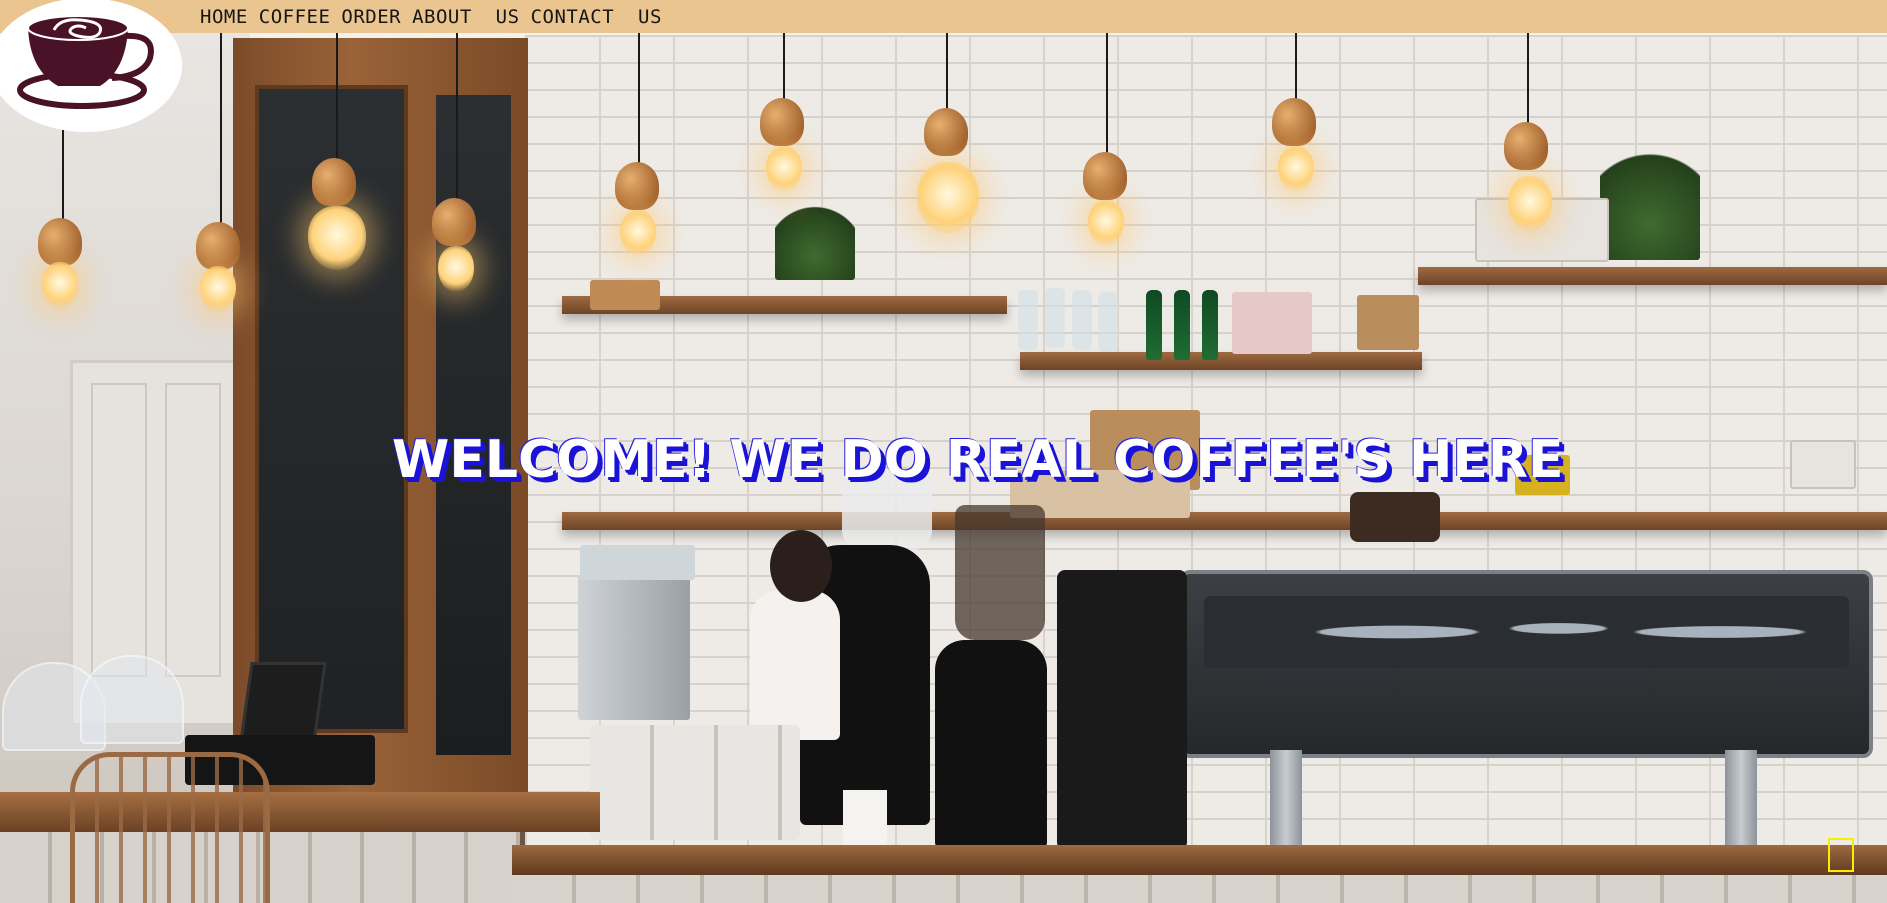 The image size is (1887, 903). What do you see at coordinates (1526, 632) in the screenshot?
I see `espresso-panel` at bounding box center [1526, 632].